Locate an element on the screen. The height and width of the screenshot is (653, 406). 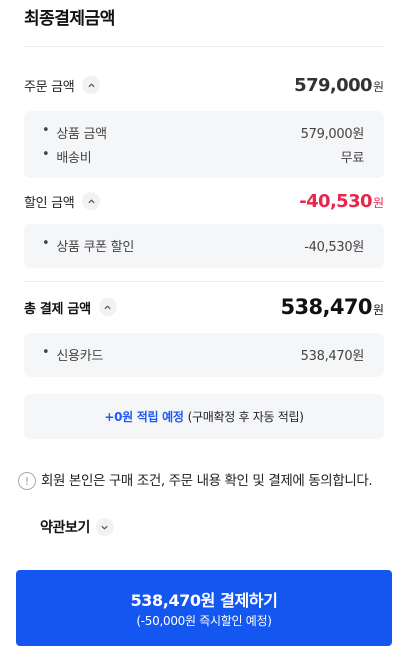
agreement-text: 회원 본인은 구매 조건, 주문 내용 확인 및 결제에 동의합니다. is located at coordinates (207, 481).